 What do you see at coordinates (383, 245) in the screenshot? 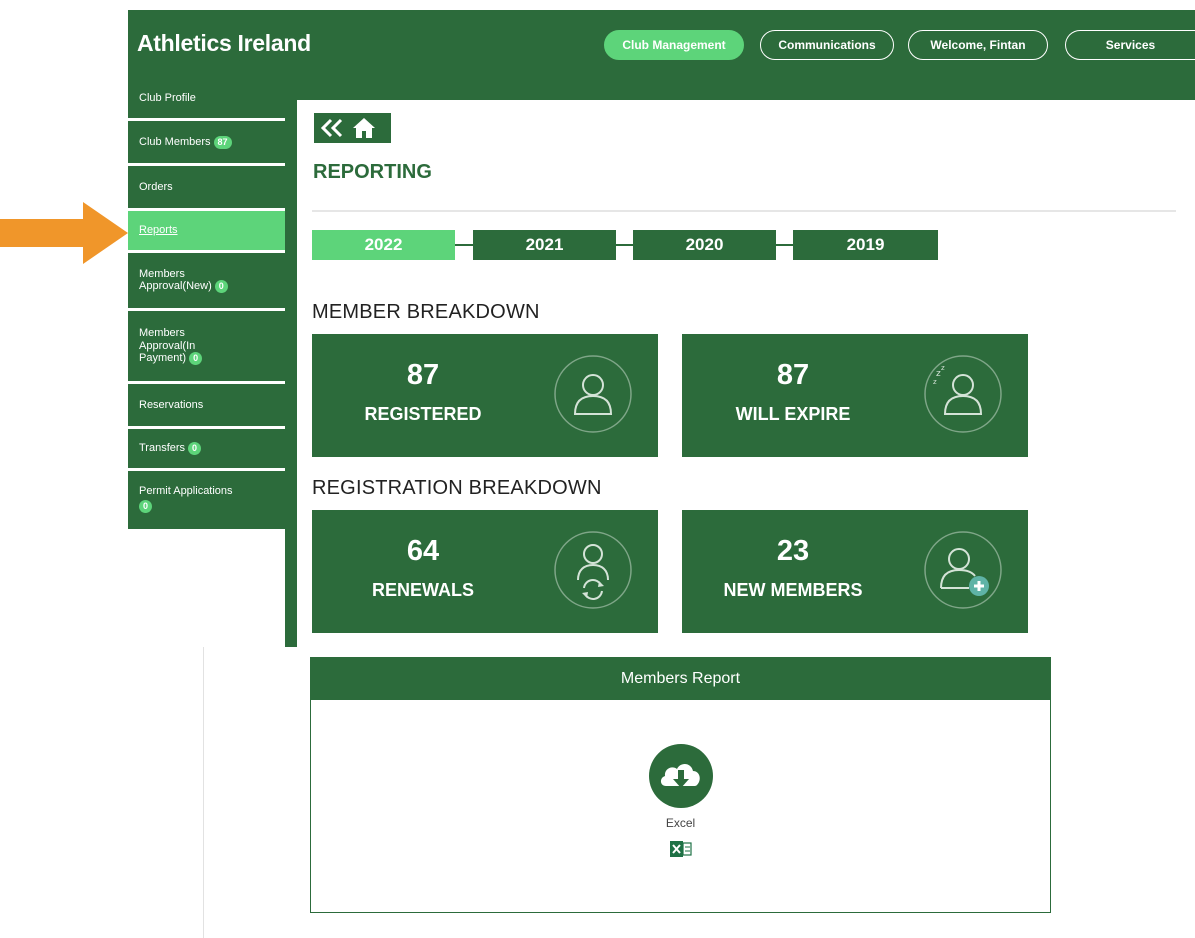
I see `year-tab-2022: 2022` at bounding box center [383, 245].